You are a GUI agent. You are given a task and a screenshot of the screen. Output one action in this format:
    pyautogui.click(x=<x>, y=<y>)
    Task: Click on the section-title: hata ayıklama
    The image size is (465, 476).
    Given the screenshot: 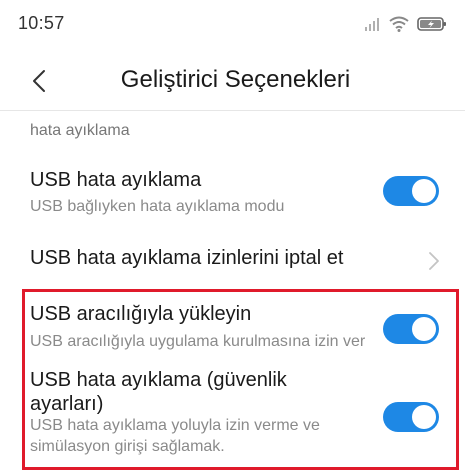 What is the action you would take?
    pyautogui.click(x=80, y=130)
    